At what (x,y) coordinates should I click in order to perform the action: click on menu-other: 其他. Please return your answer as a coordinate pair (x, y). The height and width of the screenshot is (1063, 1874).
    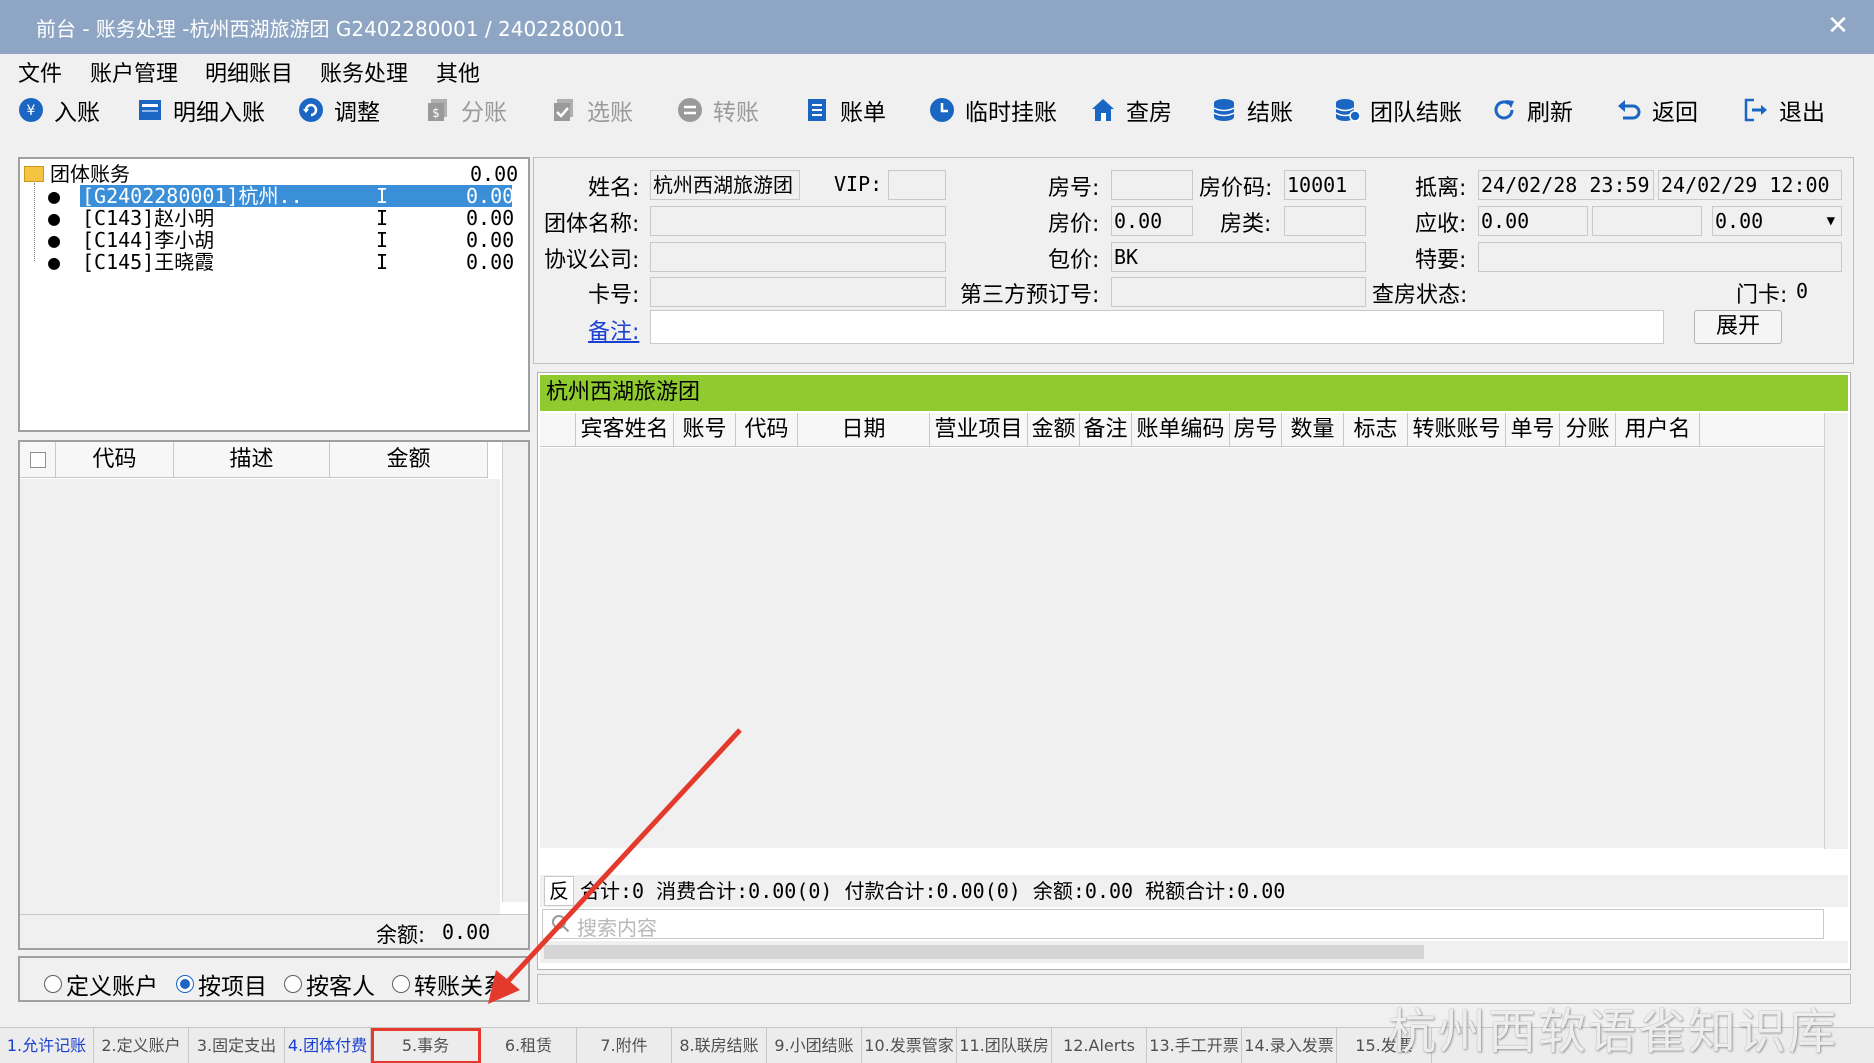
    Looking at the image, I should click on (458, 72).